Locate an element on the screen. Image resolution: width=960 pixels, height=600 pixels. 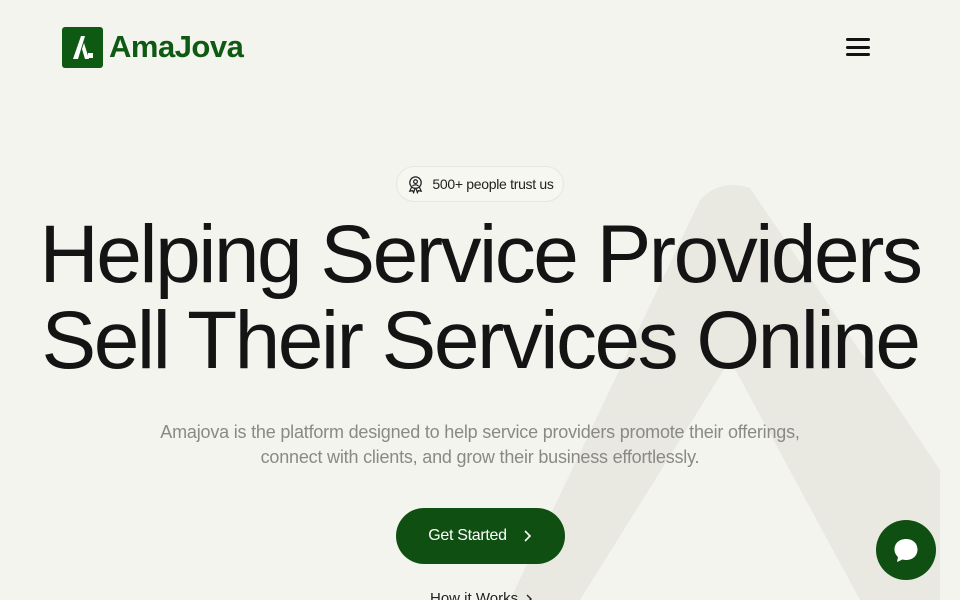
chat-bubble-icon is located at coordinates (906, 550).